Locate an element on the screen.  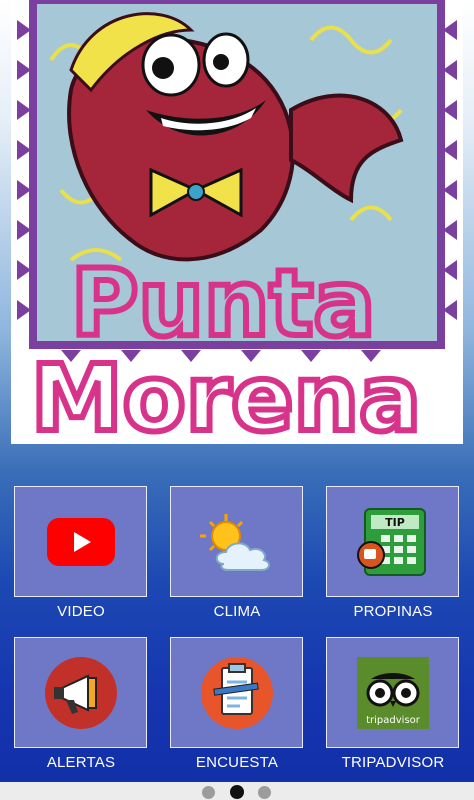
tip-text: TIP is located at coordinates (395, 522).